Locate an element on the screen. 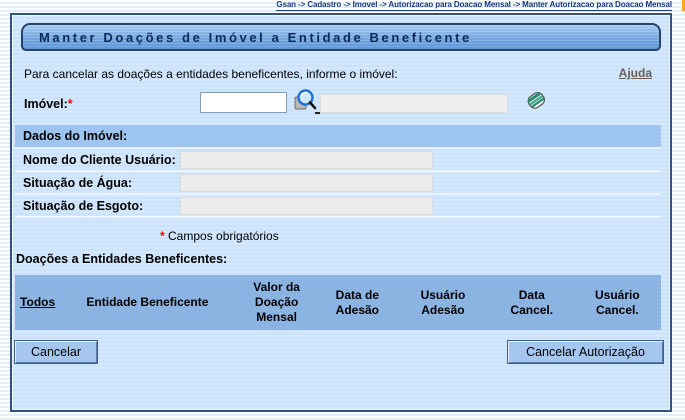  column-valor-doacao: Valor da Doação Mensal is located at coordinates (277, 302).